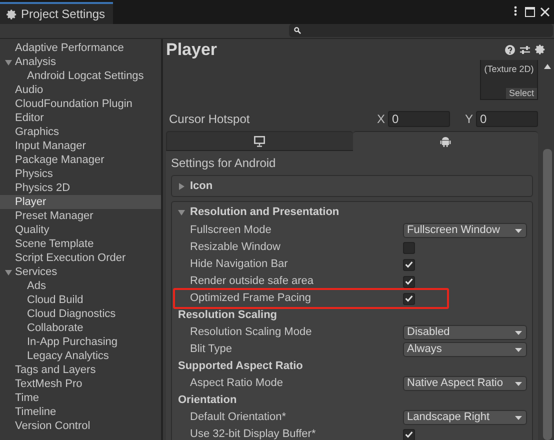  Describe the element at coordinates (465, 230) in the screenshot. I see `dropdown: Fullscreen Window` at that location.